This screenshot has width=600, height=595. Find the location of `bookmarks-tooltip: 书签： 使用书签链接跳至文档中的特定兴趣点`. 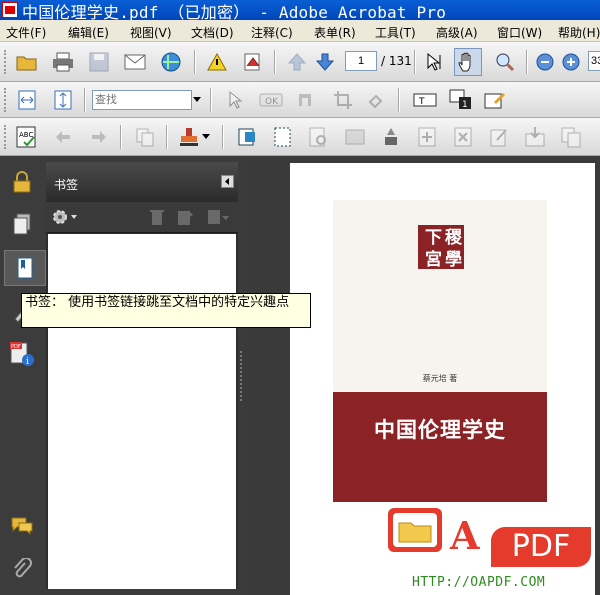

bookmarks-tooltip: 书签： 使用书签链接跳至文档中的特定兴趣点 is located at coordinates (166, 310).